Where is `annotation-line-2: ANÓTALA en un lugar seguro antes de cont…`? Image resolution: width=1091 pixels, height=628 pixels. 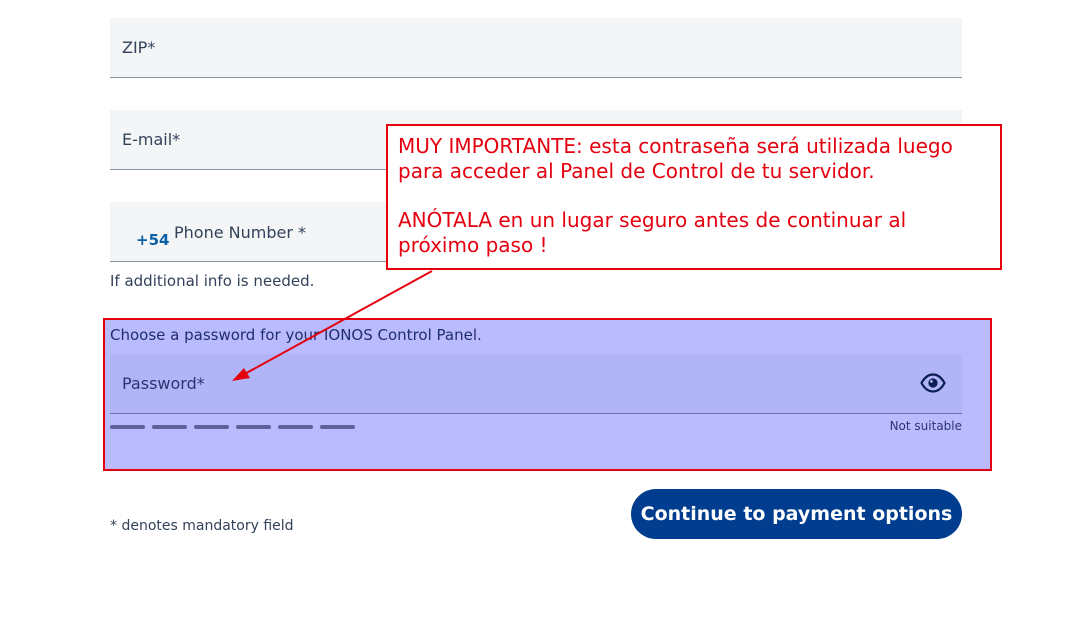
annotation-line-2: ANÓTALA en un lugar seguro antes de cont… is located at coordinates (652, 232).